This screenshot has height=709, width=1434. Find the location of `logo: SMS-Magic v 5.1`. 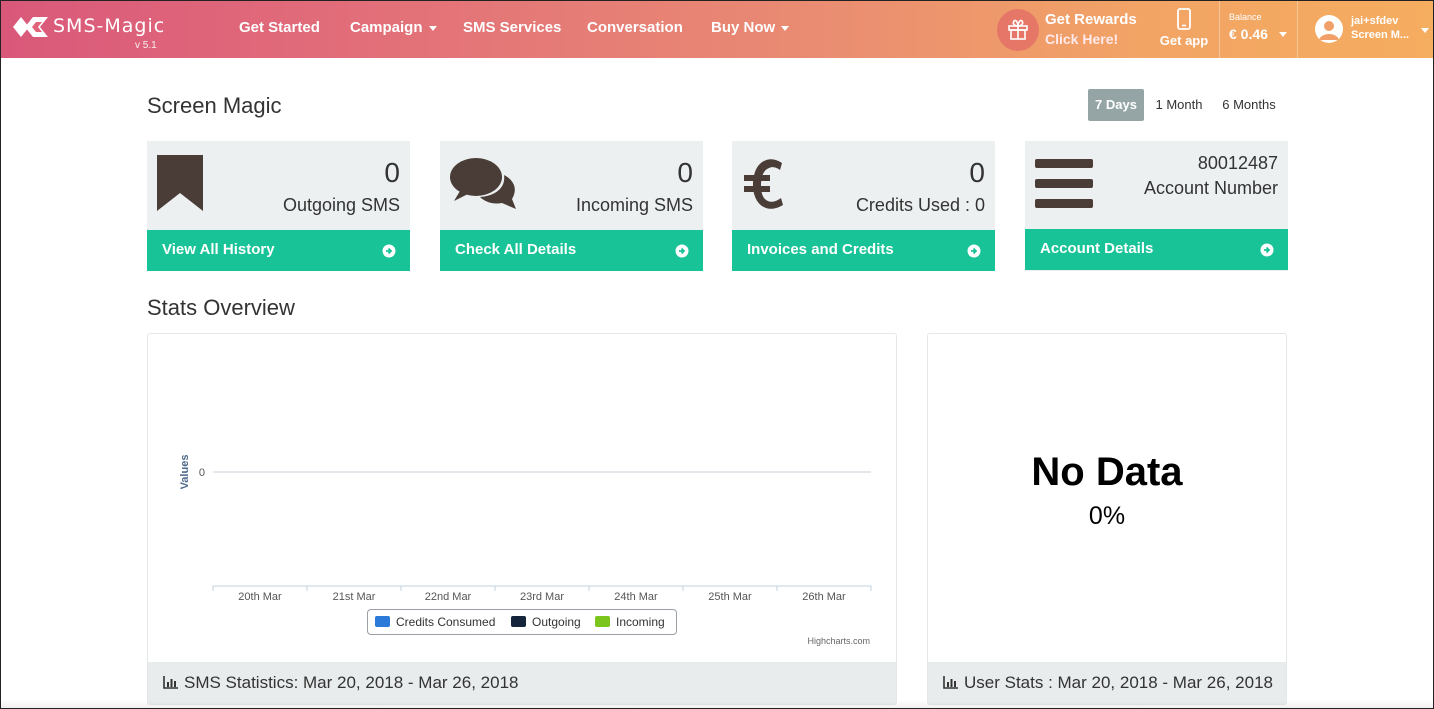

logo: SMS-Magic v 5.1 is located at coordinates (91, 33).